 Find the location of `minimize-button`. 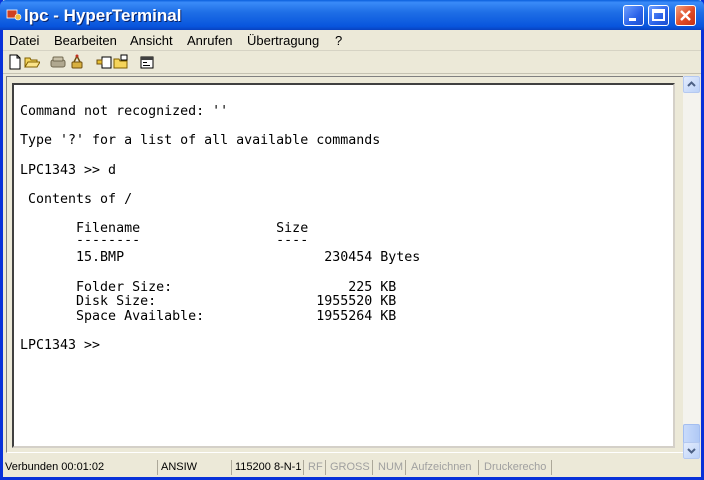

minimize-button is located at coordinates (633, 15).